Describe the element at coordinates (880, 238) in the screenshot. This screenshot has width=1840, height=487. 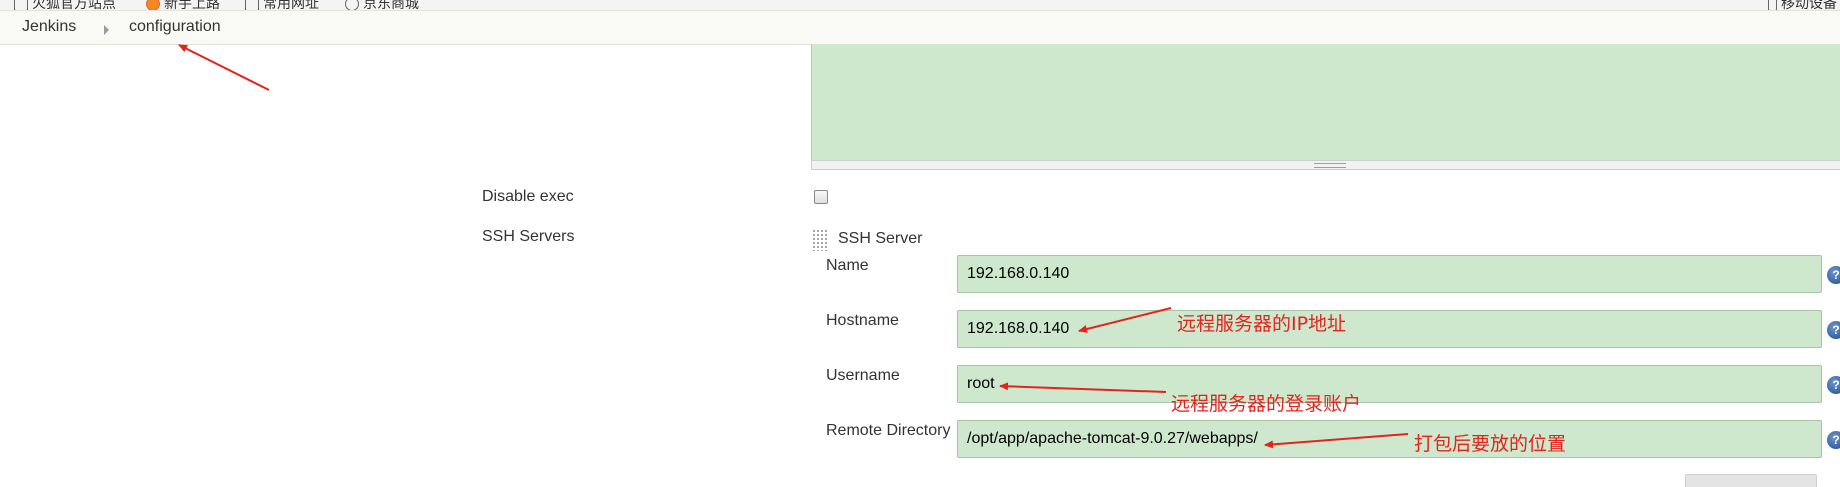
I see `ssh-server-title: SSH Server` at that location.